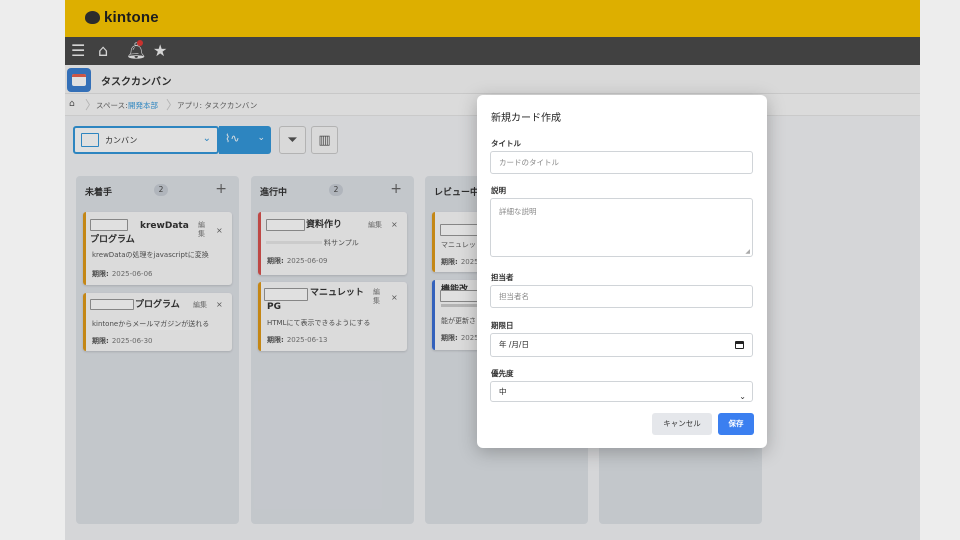 The width and height of the screenshot is (960, 540). What do you see at coordinates (529, 162) in the screenshot?
I see `title-placeholder: カードのタイトル` at bounding box center [529, 162].